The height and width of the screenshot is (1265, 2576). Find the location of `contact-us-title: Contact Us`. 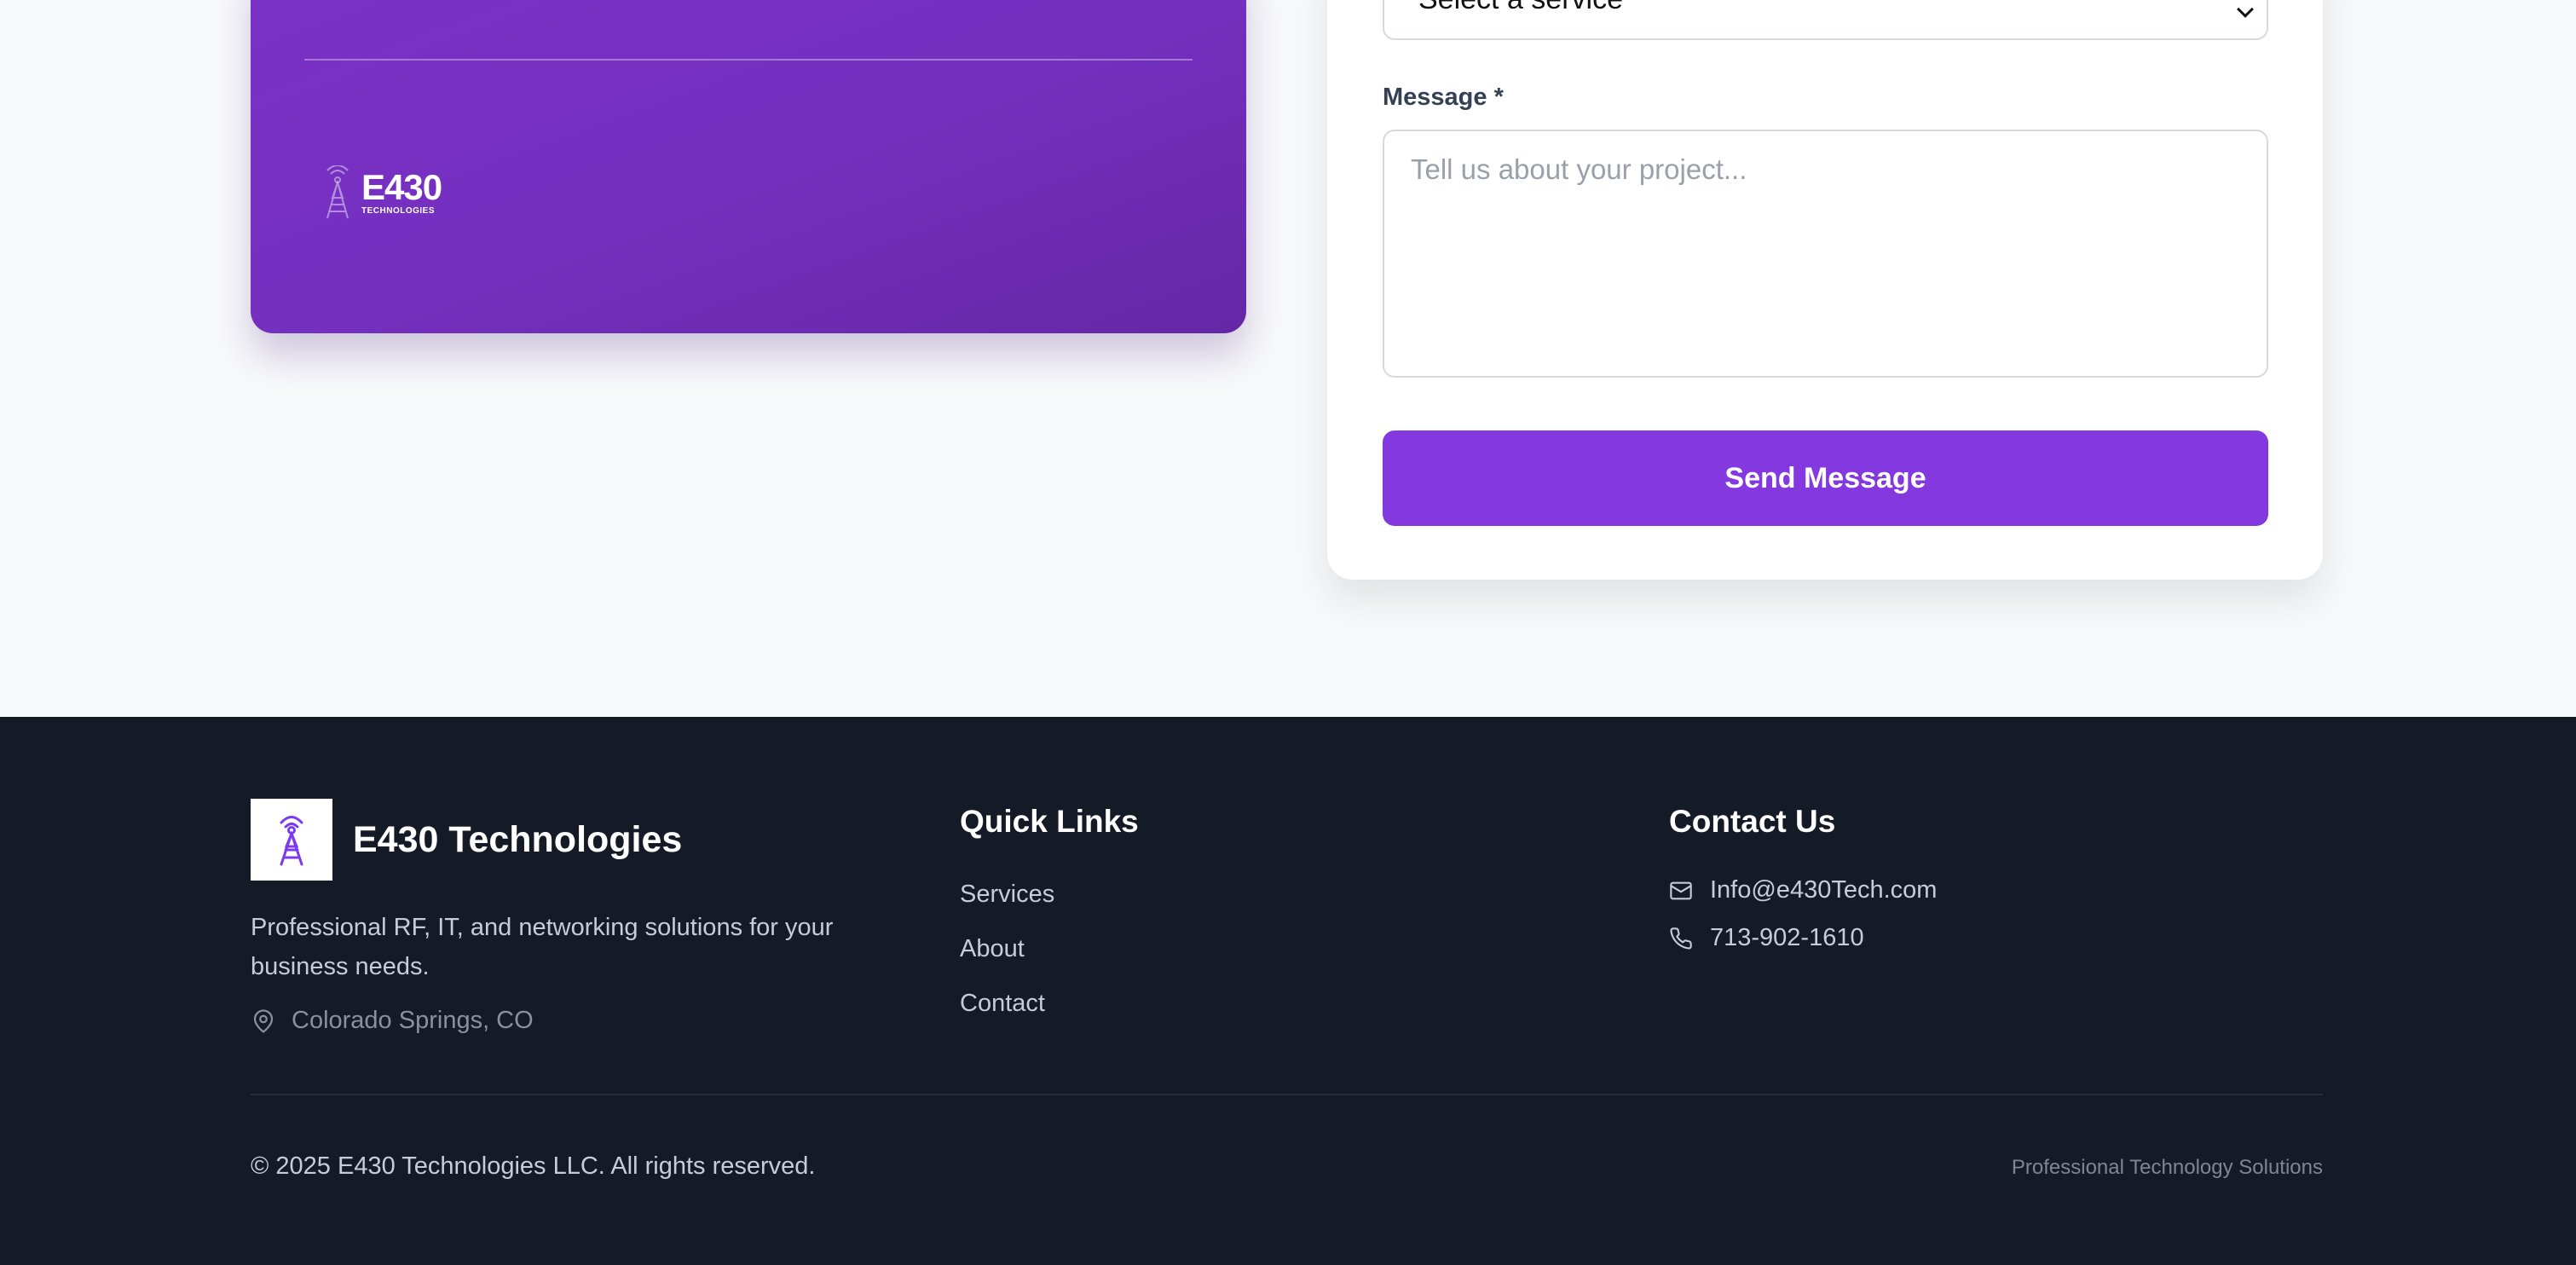

contact-us-title: Contact Us is located at coordinates (1752, 821).